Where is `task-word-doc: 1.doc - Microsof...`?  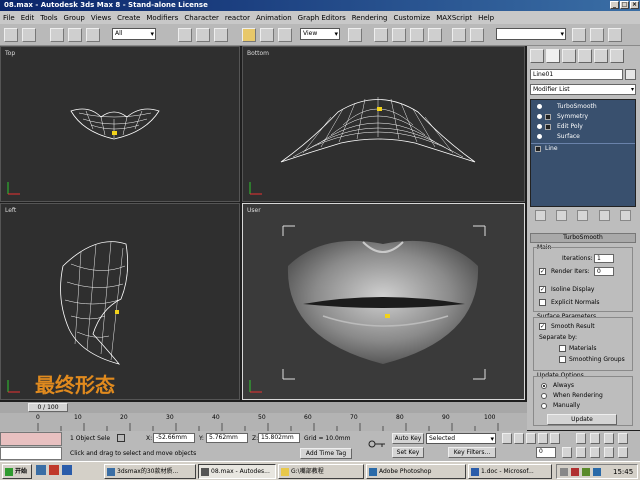
task-word-doc: 1.doc - Microsof... is located at coordinates (510, 471).